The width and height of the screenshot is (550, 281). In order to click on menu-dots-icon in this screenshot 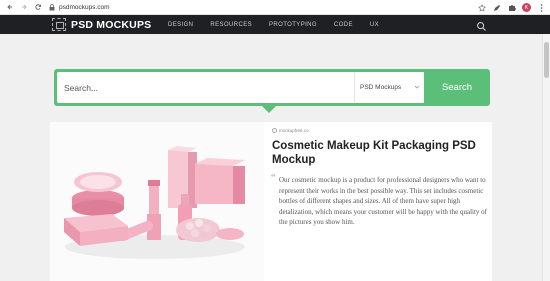, I will do `click(541, 7)`.